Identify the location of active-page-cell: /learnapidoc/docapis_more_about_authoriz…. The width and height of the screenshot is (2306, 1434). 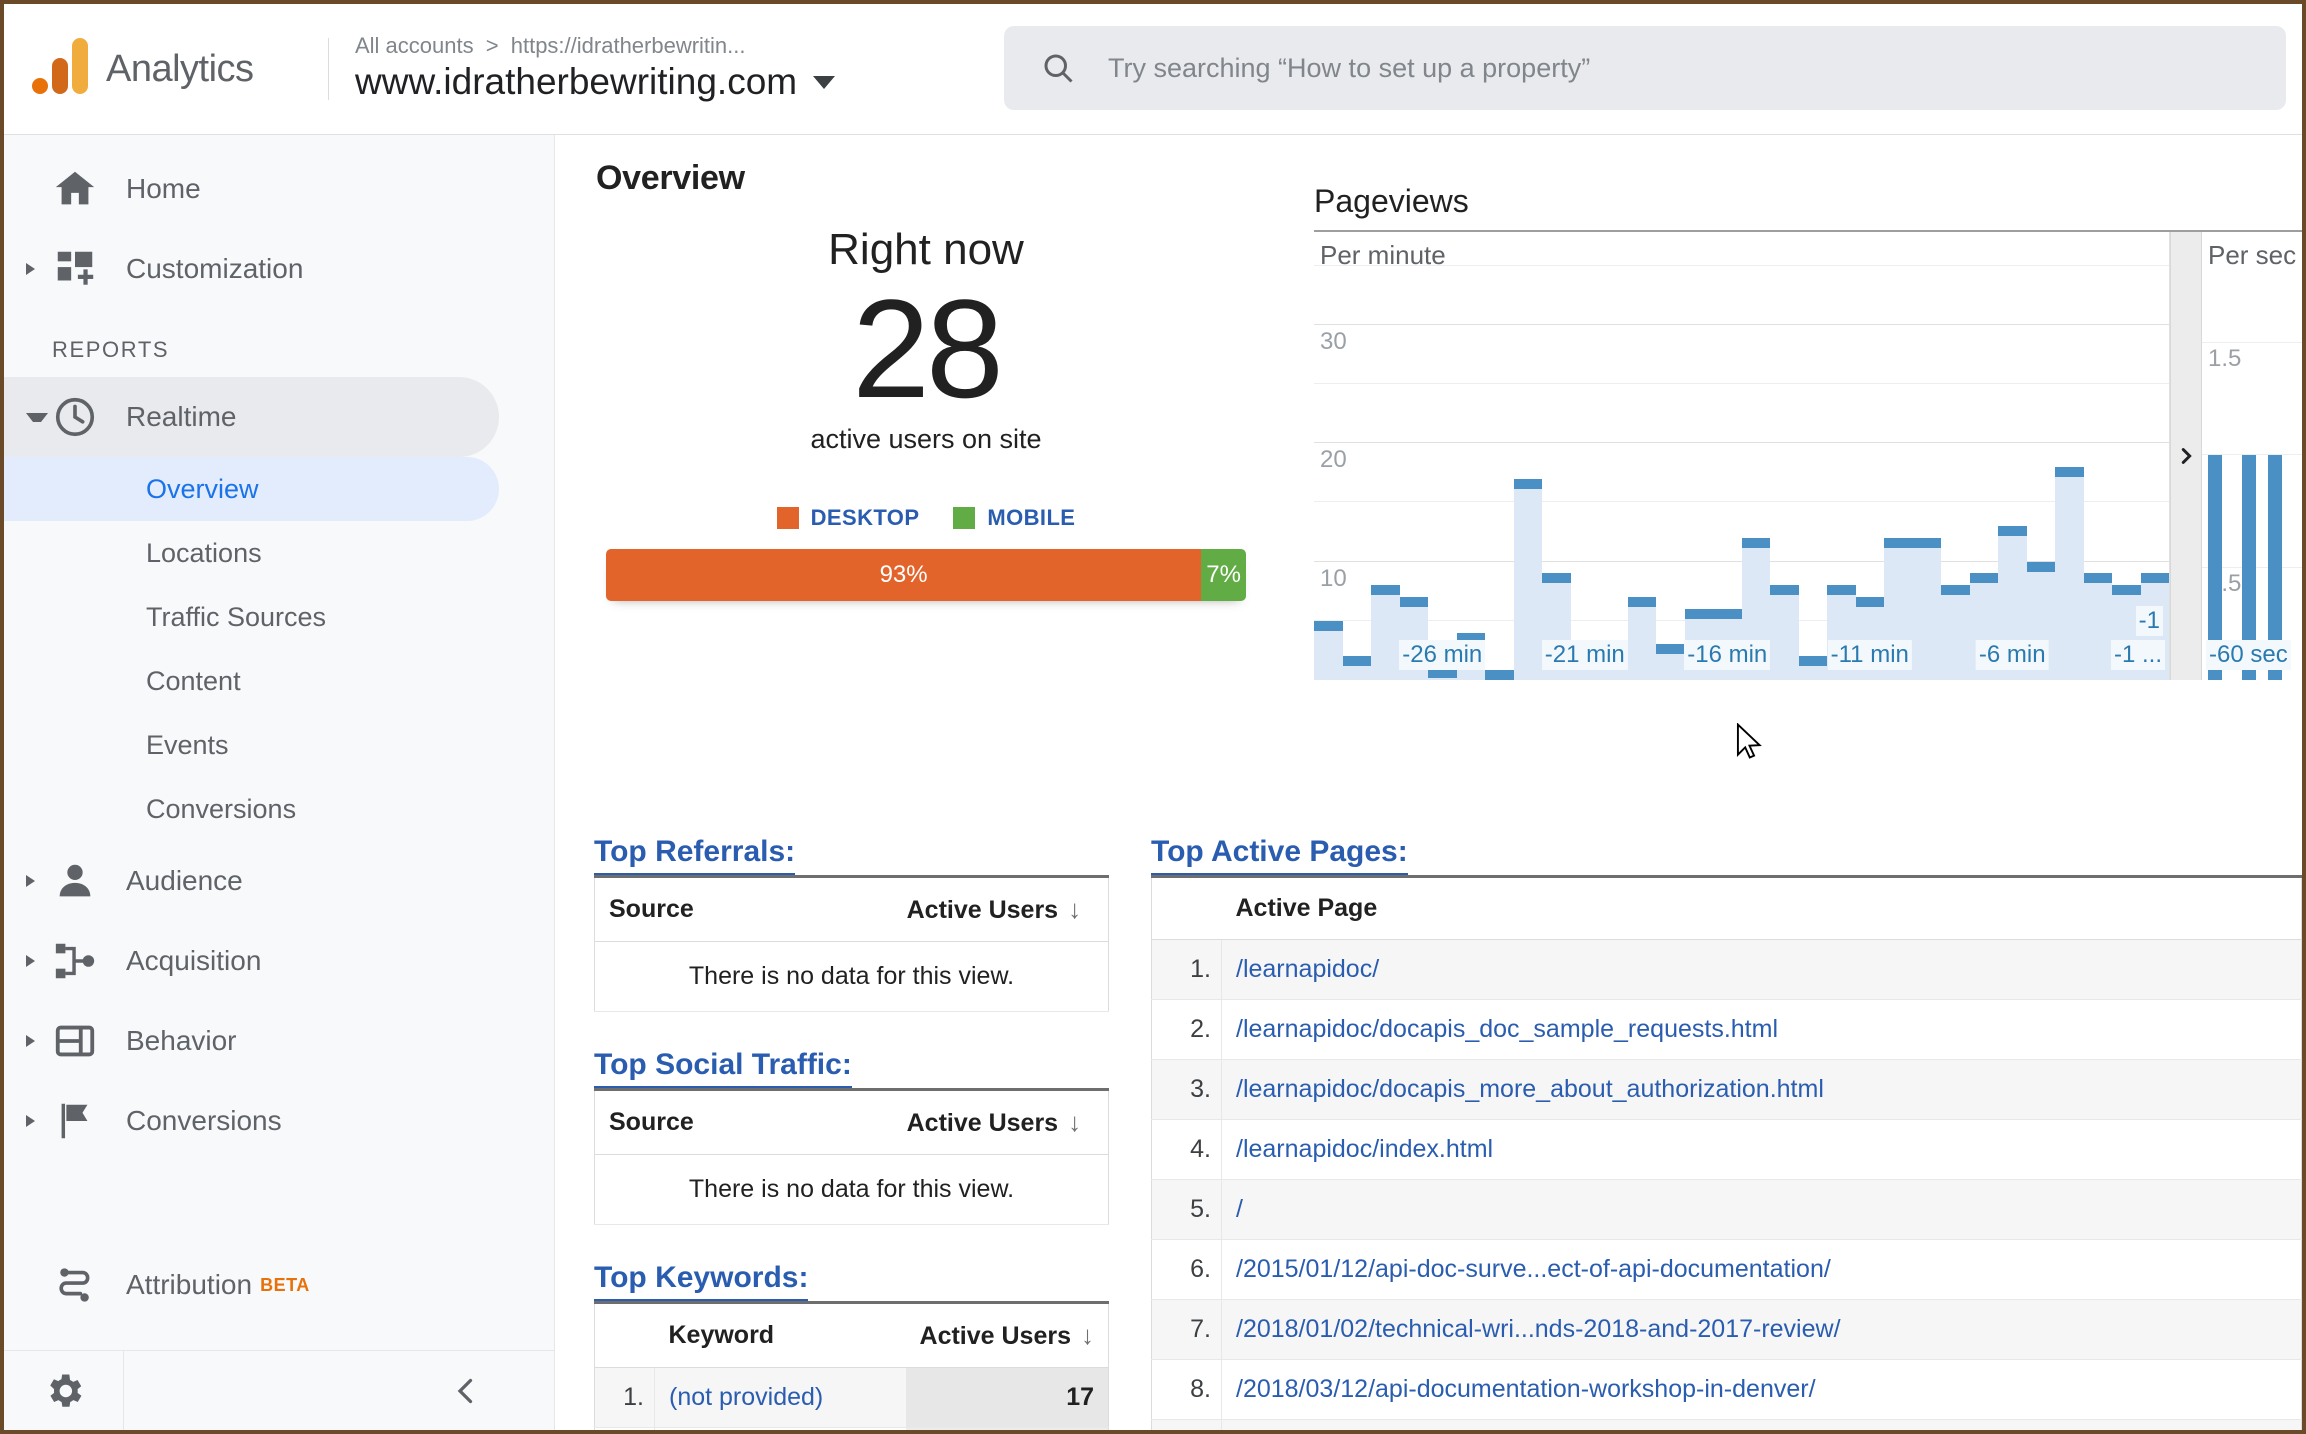
(1761, 1089).